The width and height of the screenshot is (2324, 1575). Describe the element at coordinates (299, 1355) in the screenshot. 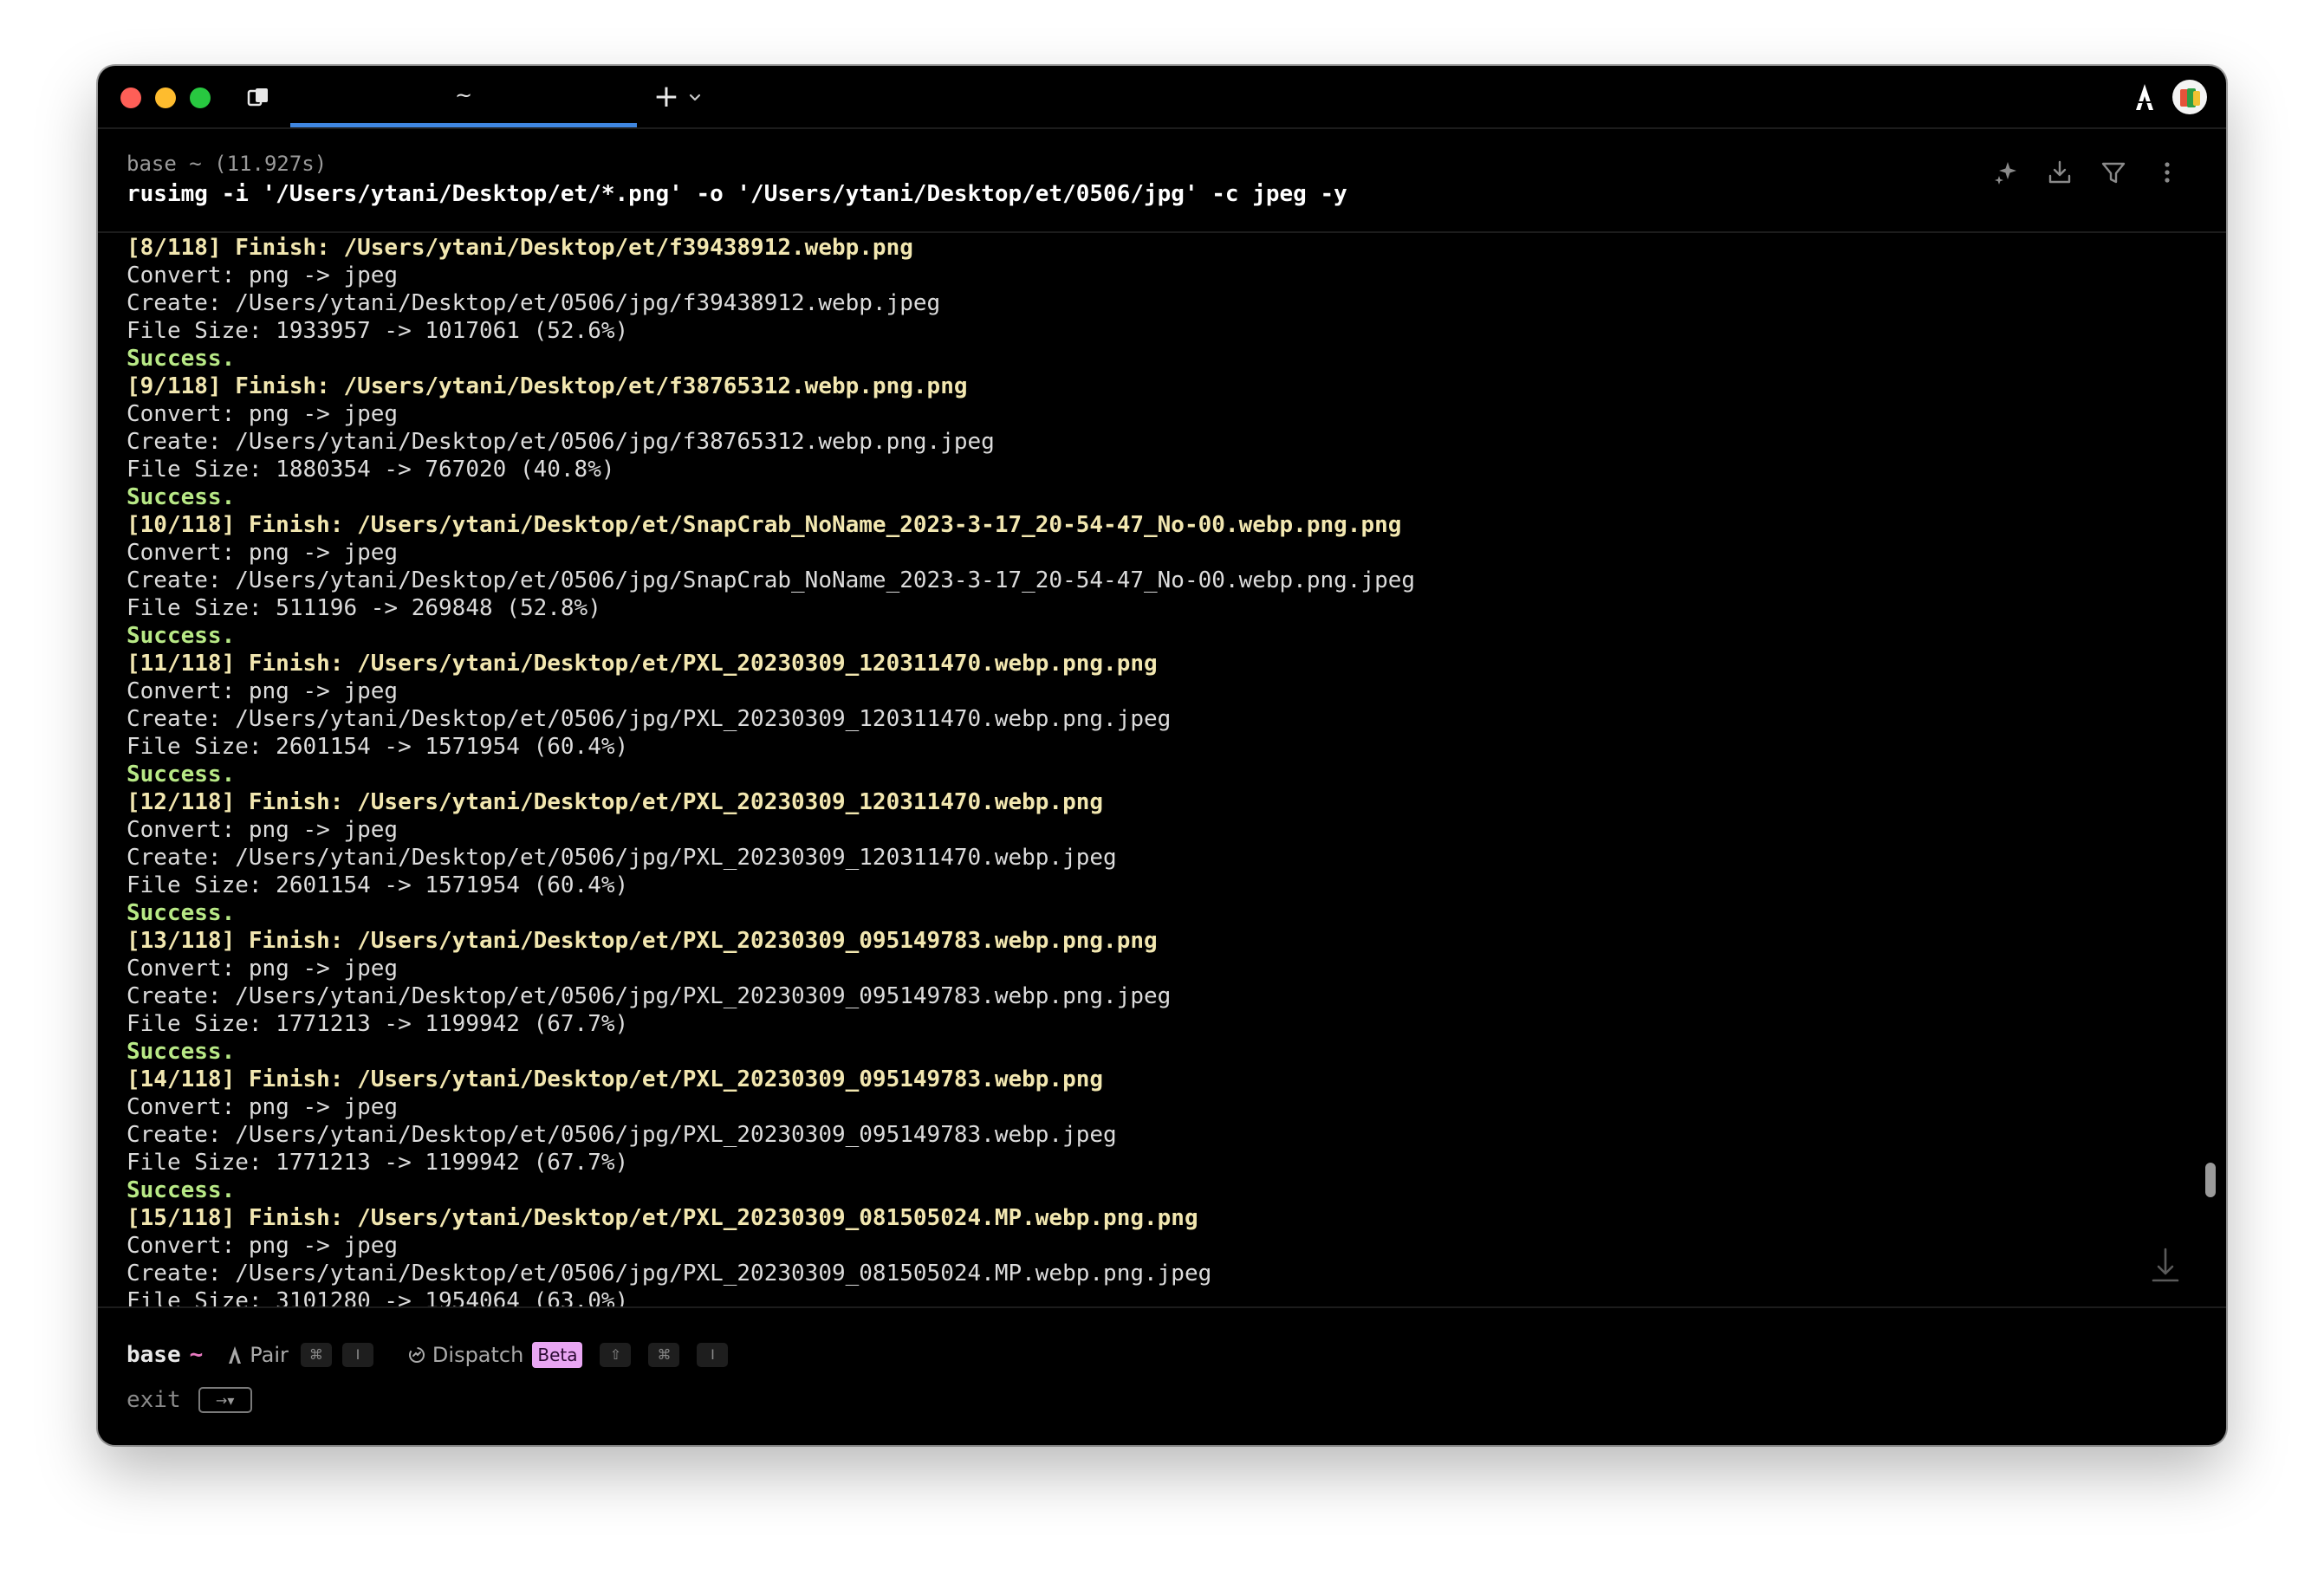

I see `pair-button: Pair ⌘ I` at that location.